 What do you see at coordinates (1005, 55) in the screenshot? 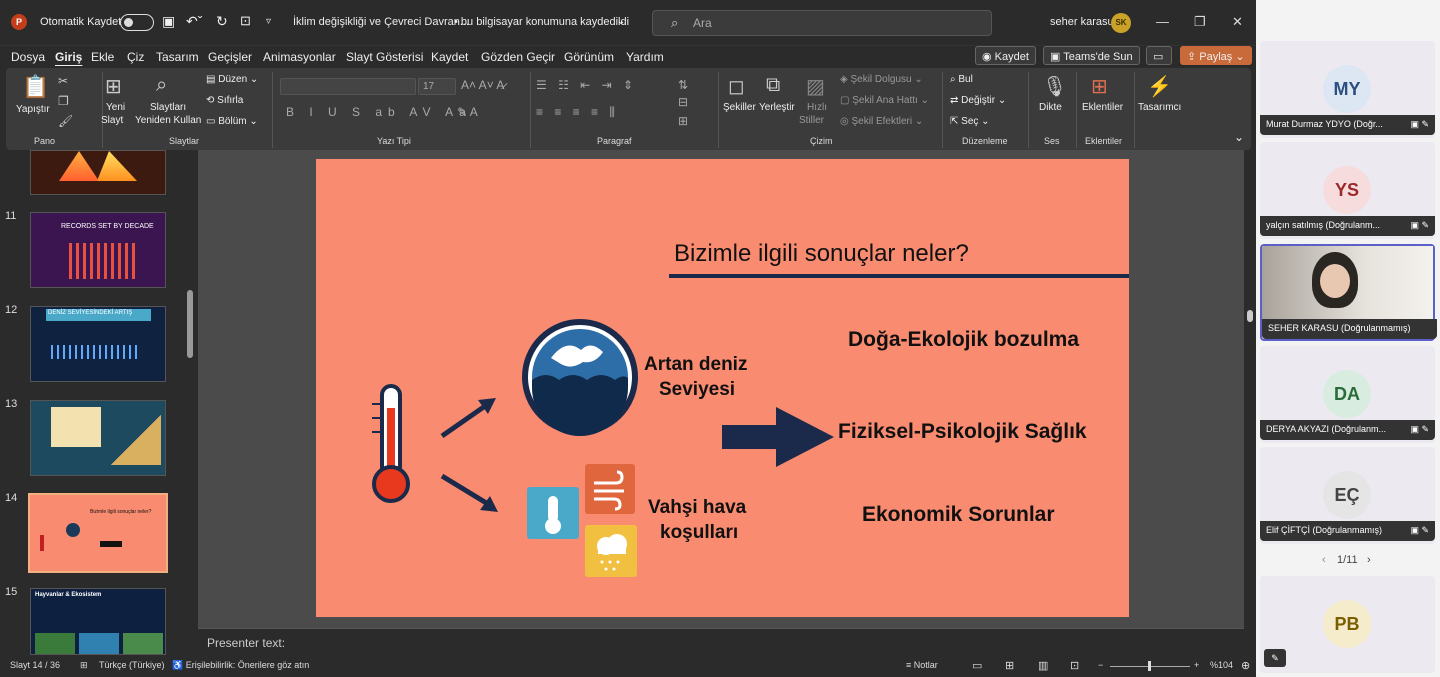
I see `record-button: ◉ Kaydet` at bounding box center [1005, 55].